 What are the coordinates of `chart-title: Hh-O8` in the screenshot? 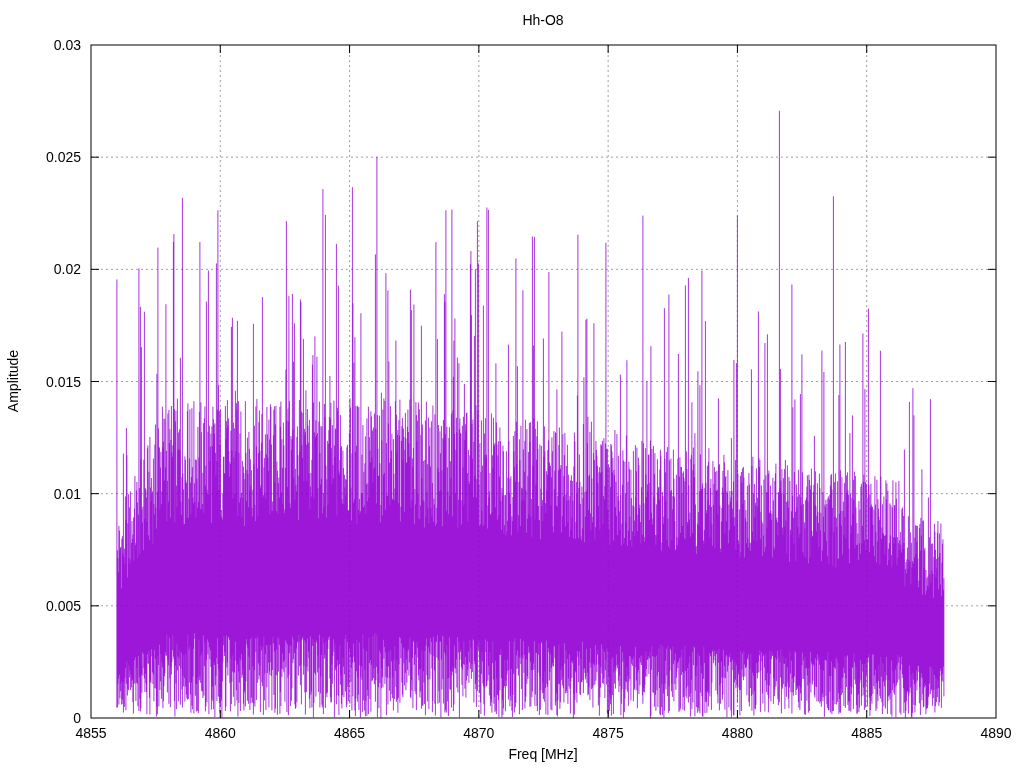 It's located at (543, 20).